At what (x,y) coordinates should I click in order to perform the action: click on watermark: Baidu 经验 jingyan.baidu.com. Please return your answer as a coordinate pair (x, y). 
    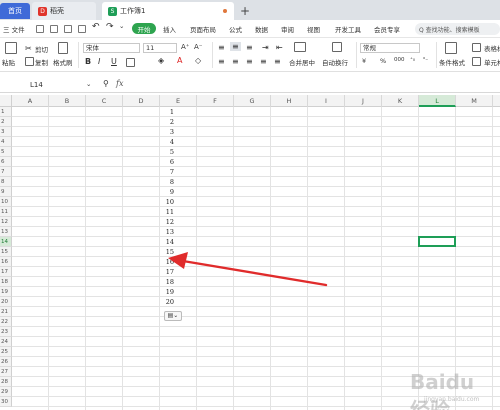
    Looking at the image, I should click on (439, 389).